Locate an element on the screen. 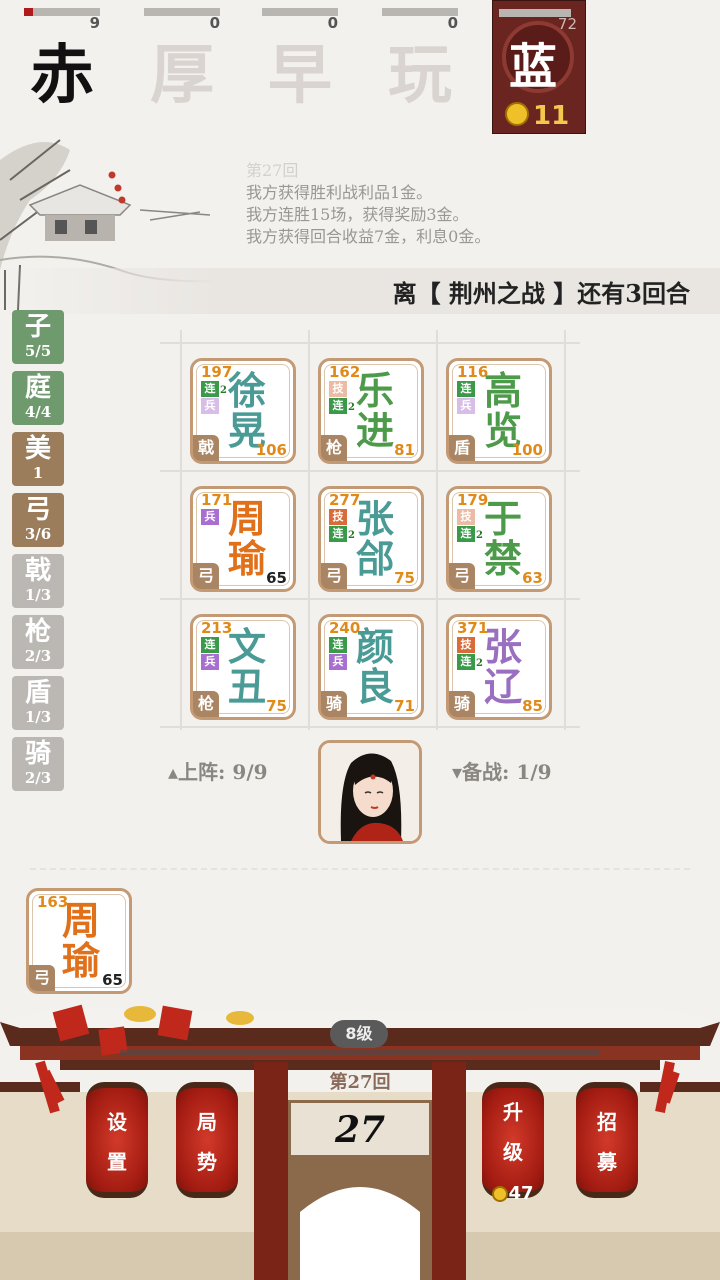 The image size is (720, 1280). synergy-tab-label: 子 is located at coordinates (37, 327).